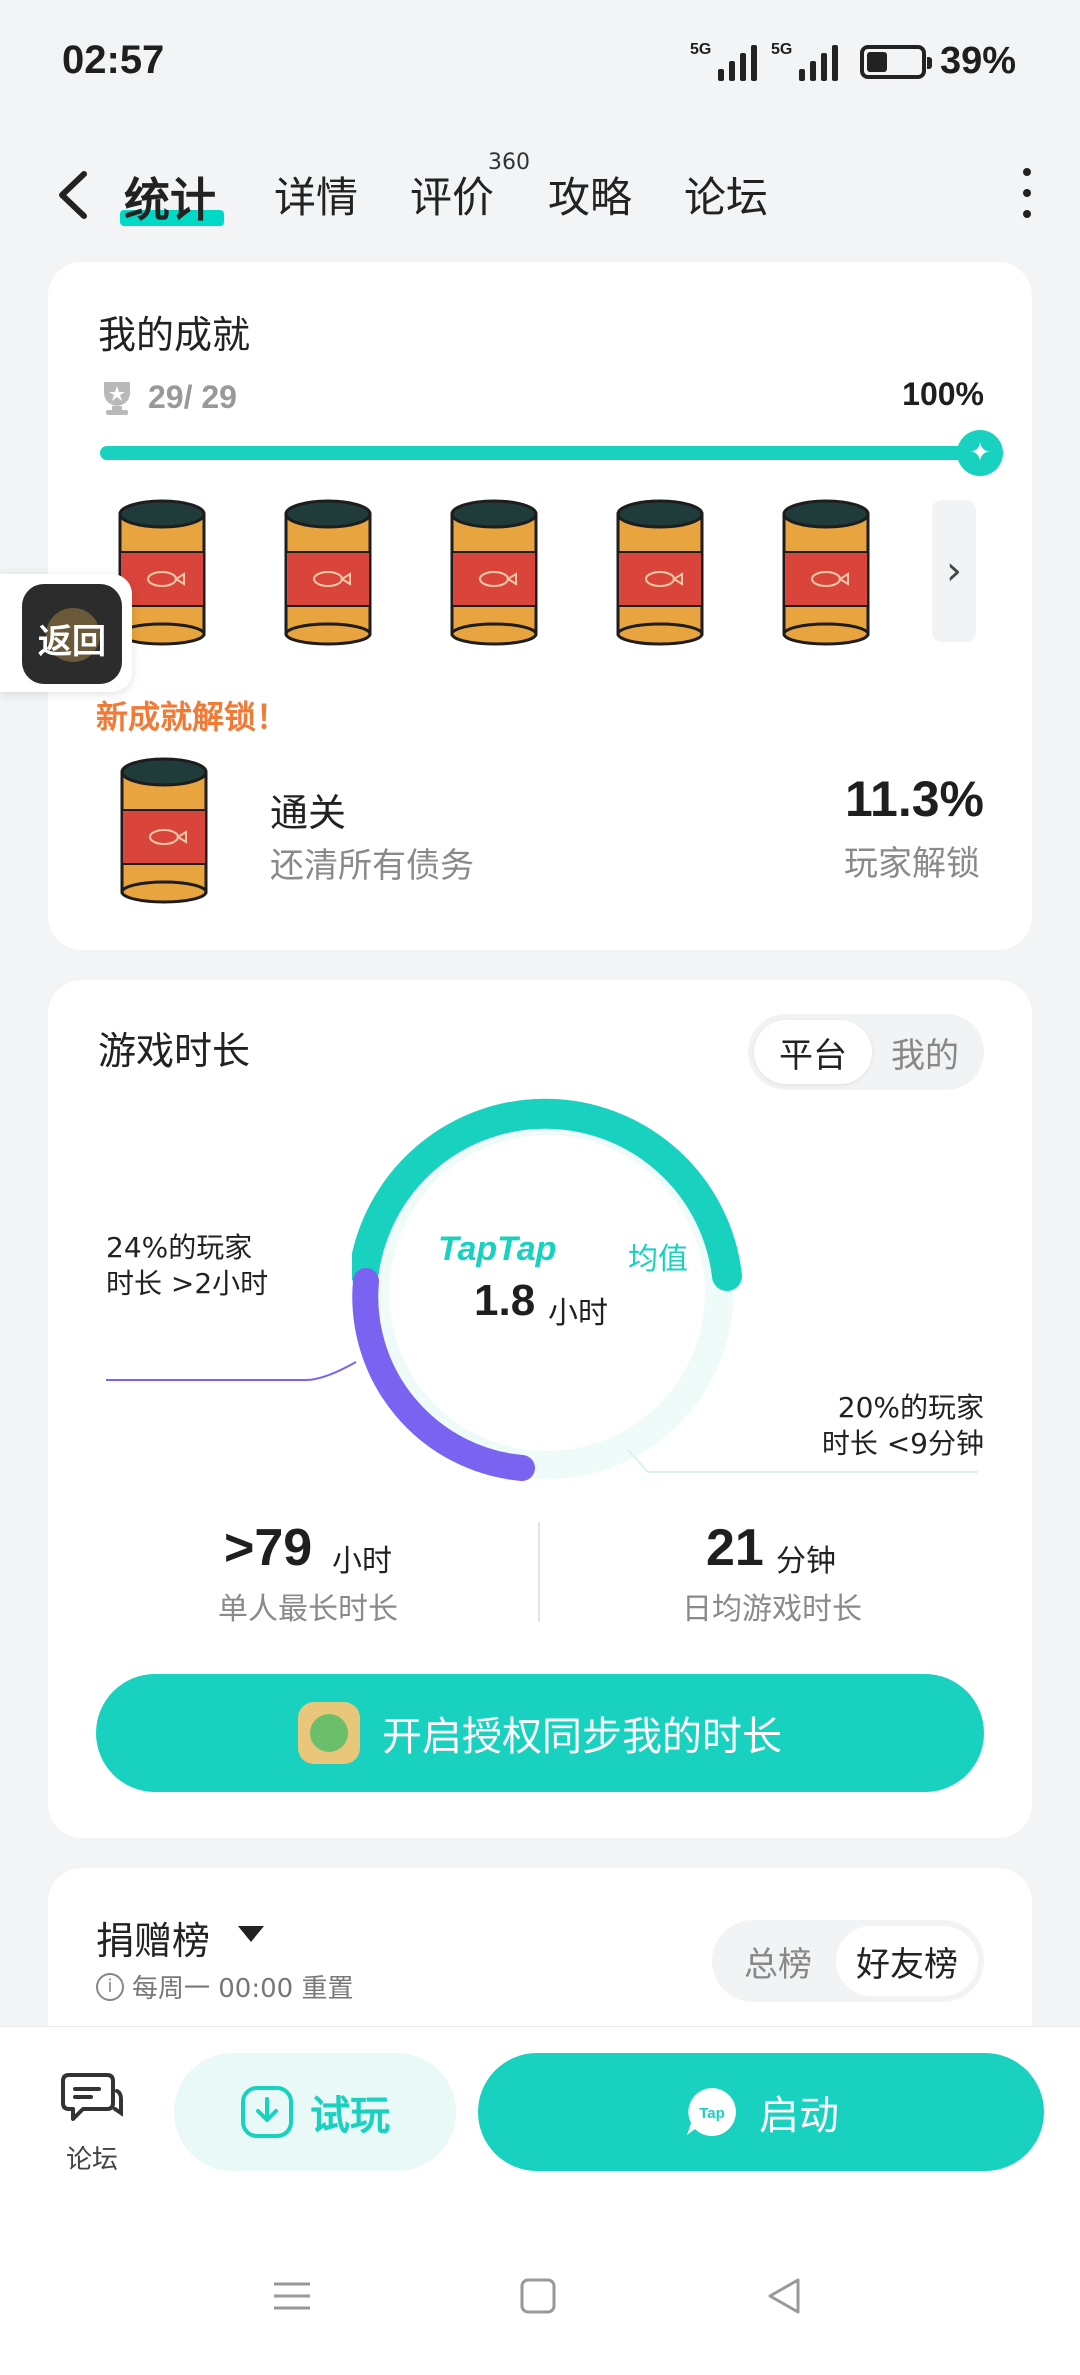 This screenshot has height=2375, width=1080. Describe the element at coordinates (806, 1561) in the screenshot. I see `daily-time-unit: 分钟` at that location.